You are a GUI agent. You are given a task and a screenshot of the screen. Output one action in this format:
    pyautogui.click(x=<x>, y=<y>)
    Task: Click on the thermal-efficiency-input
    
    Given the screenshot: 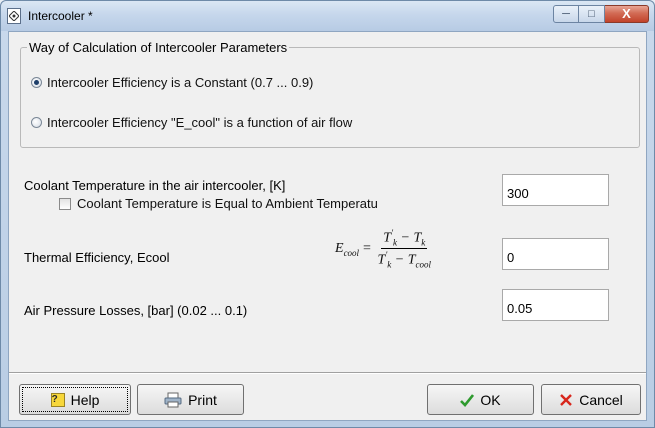 What is the action you would take?
    pyautogui.click(x=555, y=254)
    